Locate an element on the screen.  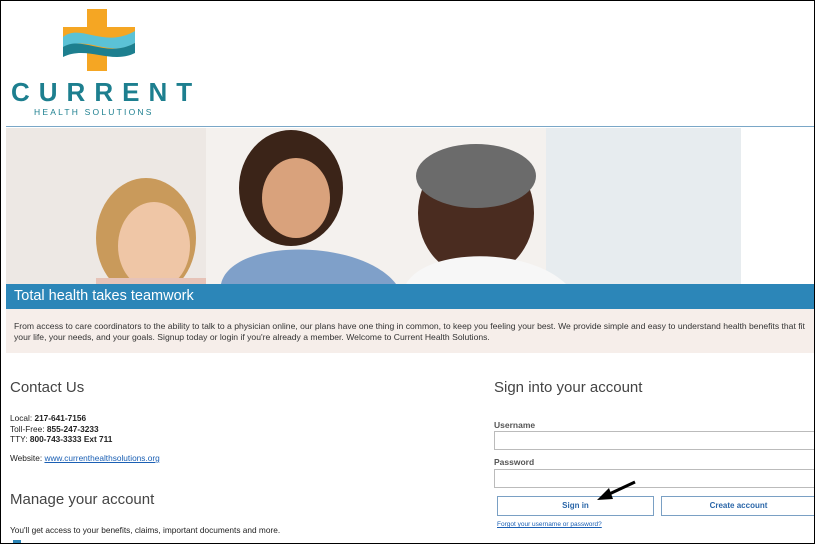
brand-wordmark: CURRENT is located at coordinates (106, 92).